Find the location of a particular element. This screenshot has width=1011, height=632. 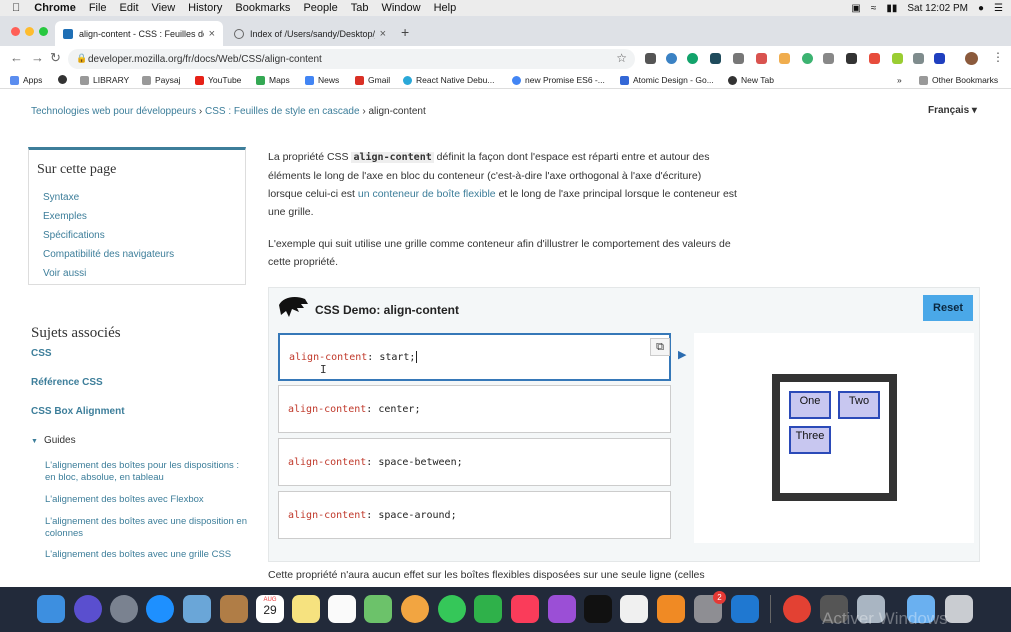

bookmark-other: Other Bookmarks is located at coordinates (958, 80).